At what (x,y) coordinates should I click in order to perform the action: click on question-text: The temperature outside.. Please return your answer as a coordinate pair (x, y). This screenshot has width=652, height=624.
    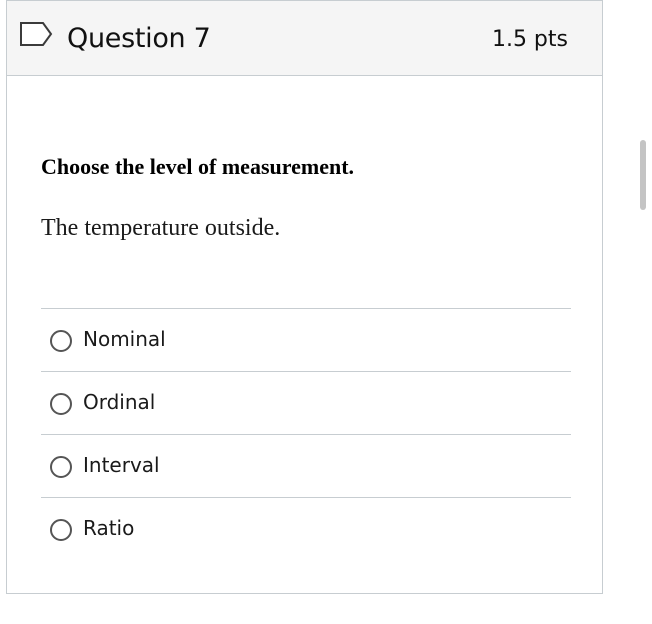
    Looking at the image, I should click on (161, 228).